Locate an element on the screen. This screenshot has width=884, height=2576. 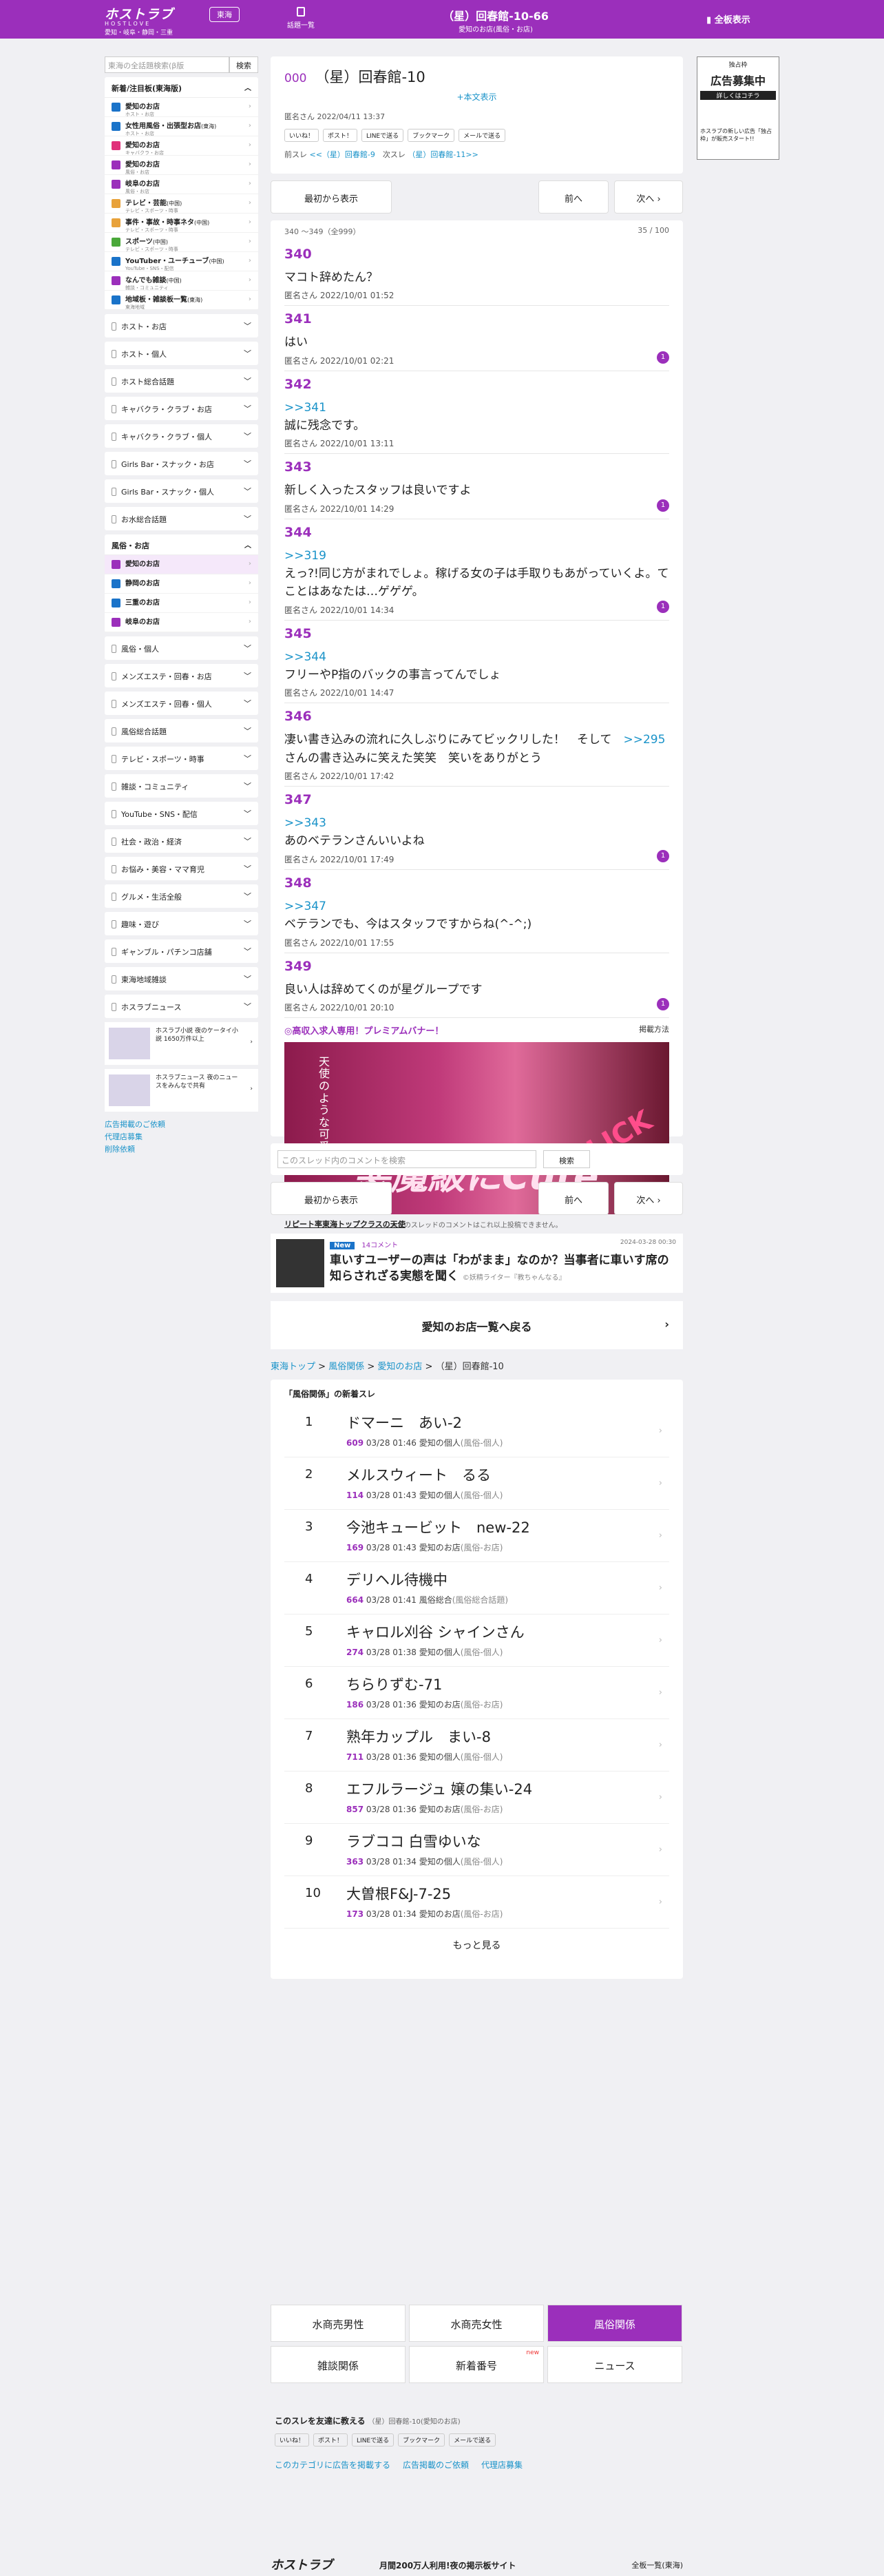
sidebar-fuzoku-item: 静岡のお店 › is located at coordinates (181, 584).